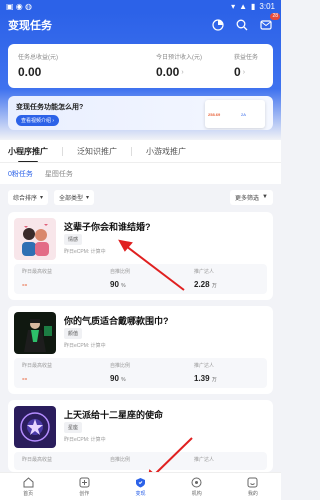  What do you see at coordinates (233, 6) in the screenshot?
I see `wifi-icon: ▾` at bounding box center [233, 6].